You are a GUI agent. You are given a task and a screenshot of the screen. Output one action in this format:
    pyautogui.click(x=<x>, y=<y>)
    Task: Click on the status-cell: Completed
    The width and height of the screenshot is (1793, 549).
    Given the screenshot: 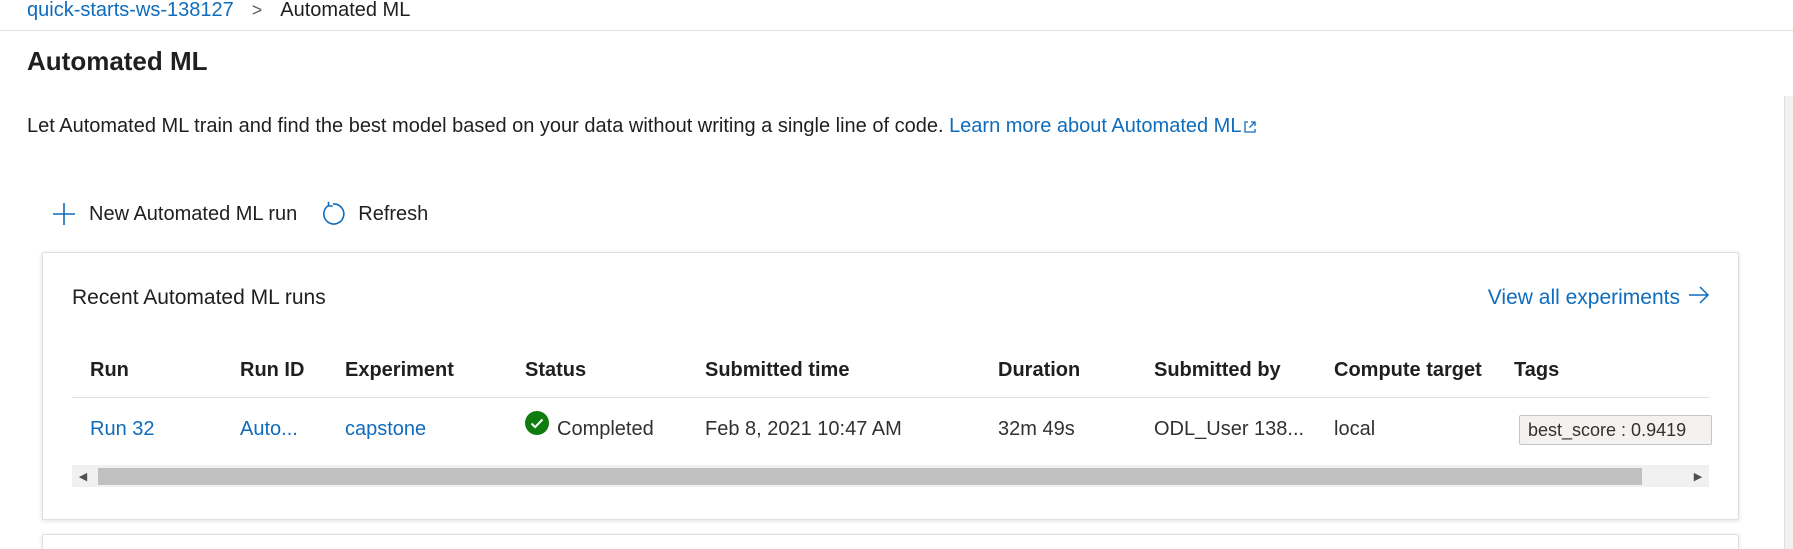 What is the action you would take?
    pyautogui.click(x=589, y=429)
    